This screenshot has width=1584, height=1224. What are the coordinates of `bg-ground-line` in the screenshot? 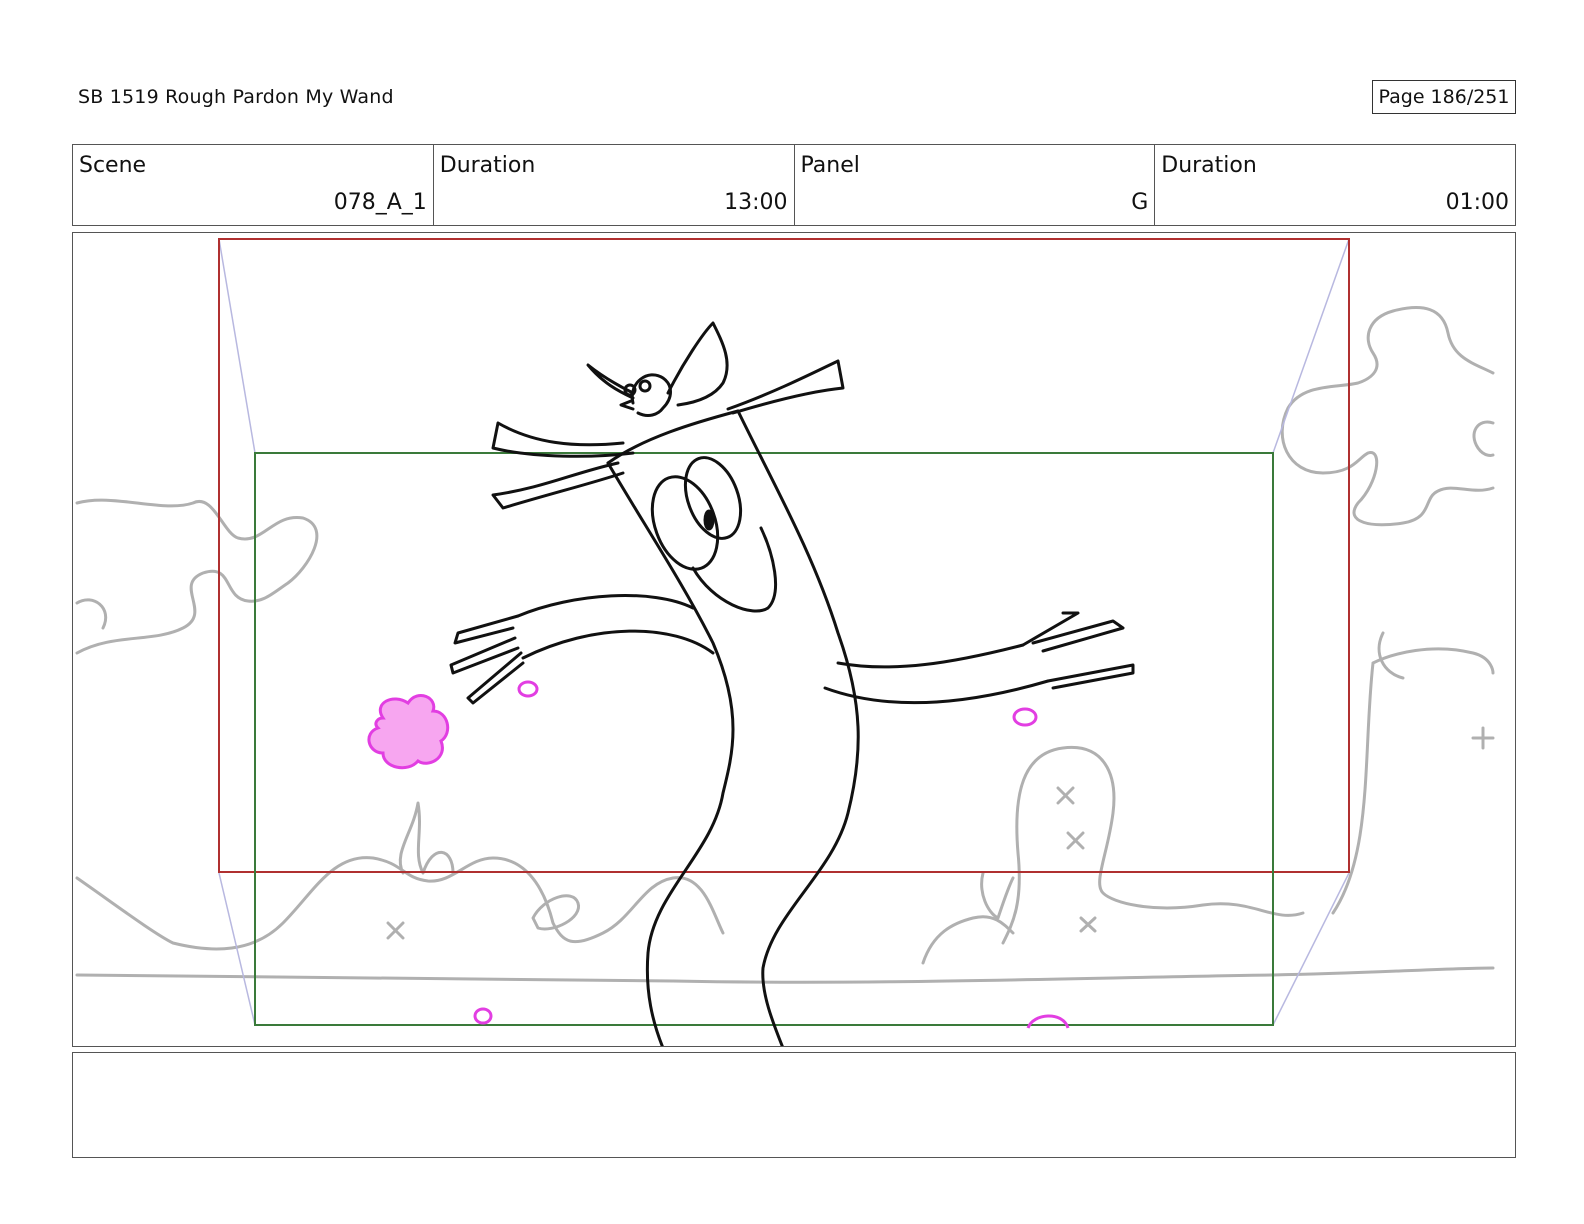 It's located at (785, 975).